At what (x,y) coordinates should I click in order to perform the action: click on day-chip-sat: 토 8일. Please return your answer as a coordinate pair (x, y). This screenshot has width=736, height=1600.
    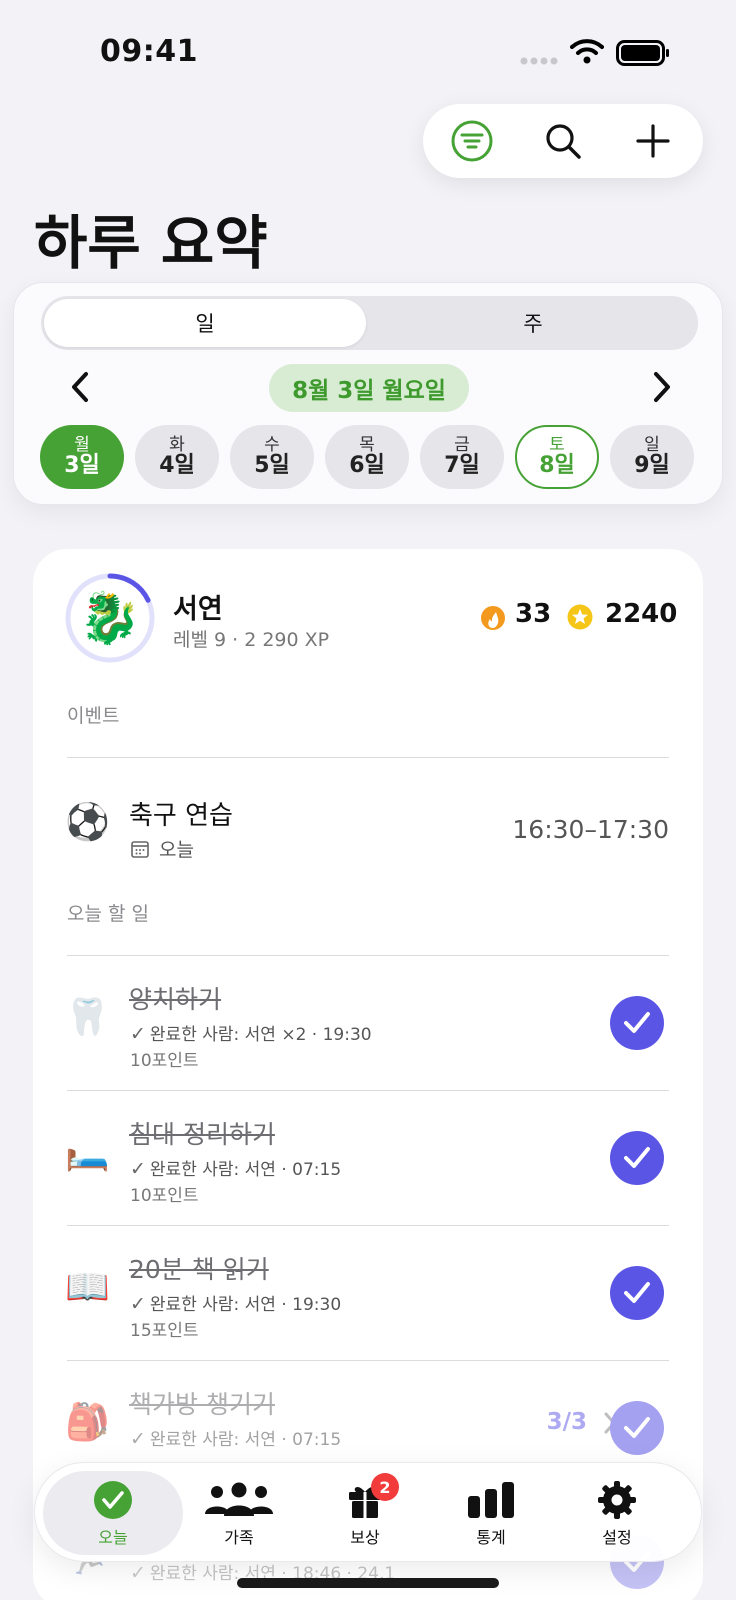
    Looking at the image, I should click on (557, 457).